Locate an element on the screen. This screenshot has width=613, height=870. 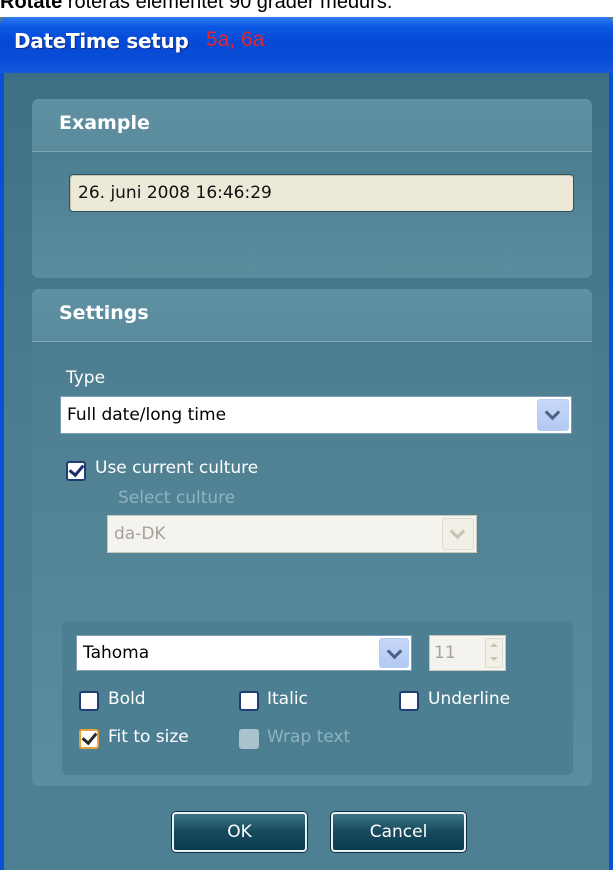
bold-checkbox is located at coordinates (89, 701).